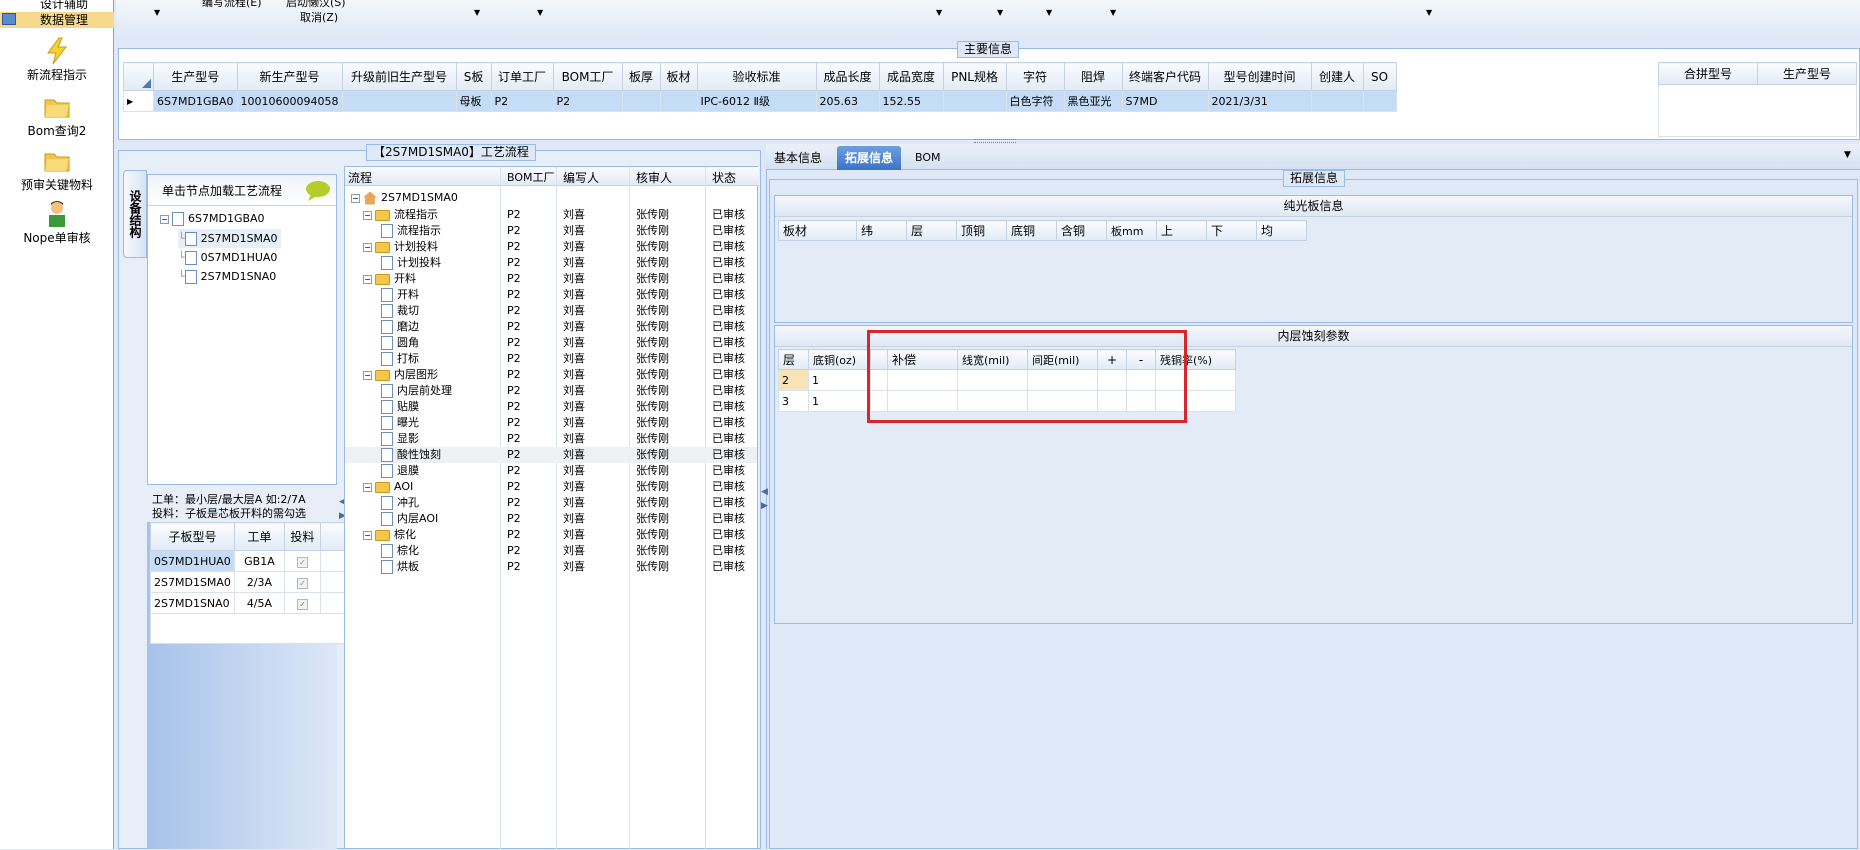 This screenshot has height=850, width=1860. What do you see at coordinates (195, 101) in the screenshot?
I see `table-cell: 6S7MD1GBA0` at bounding box center [195, 101].